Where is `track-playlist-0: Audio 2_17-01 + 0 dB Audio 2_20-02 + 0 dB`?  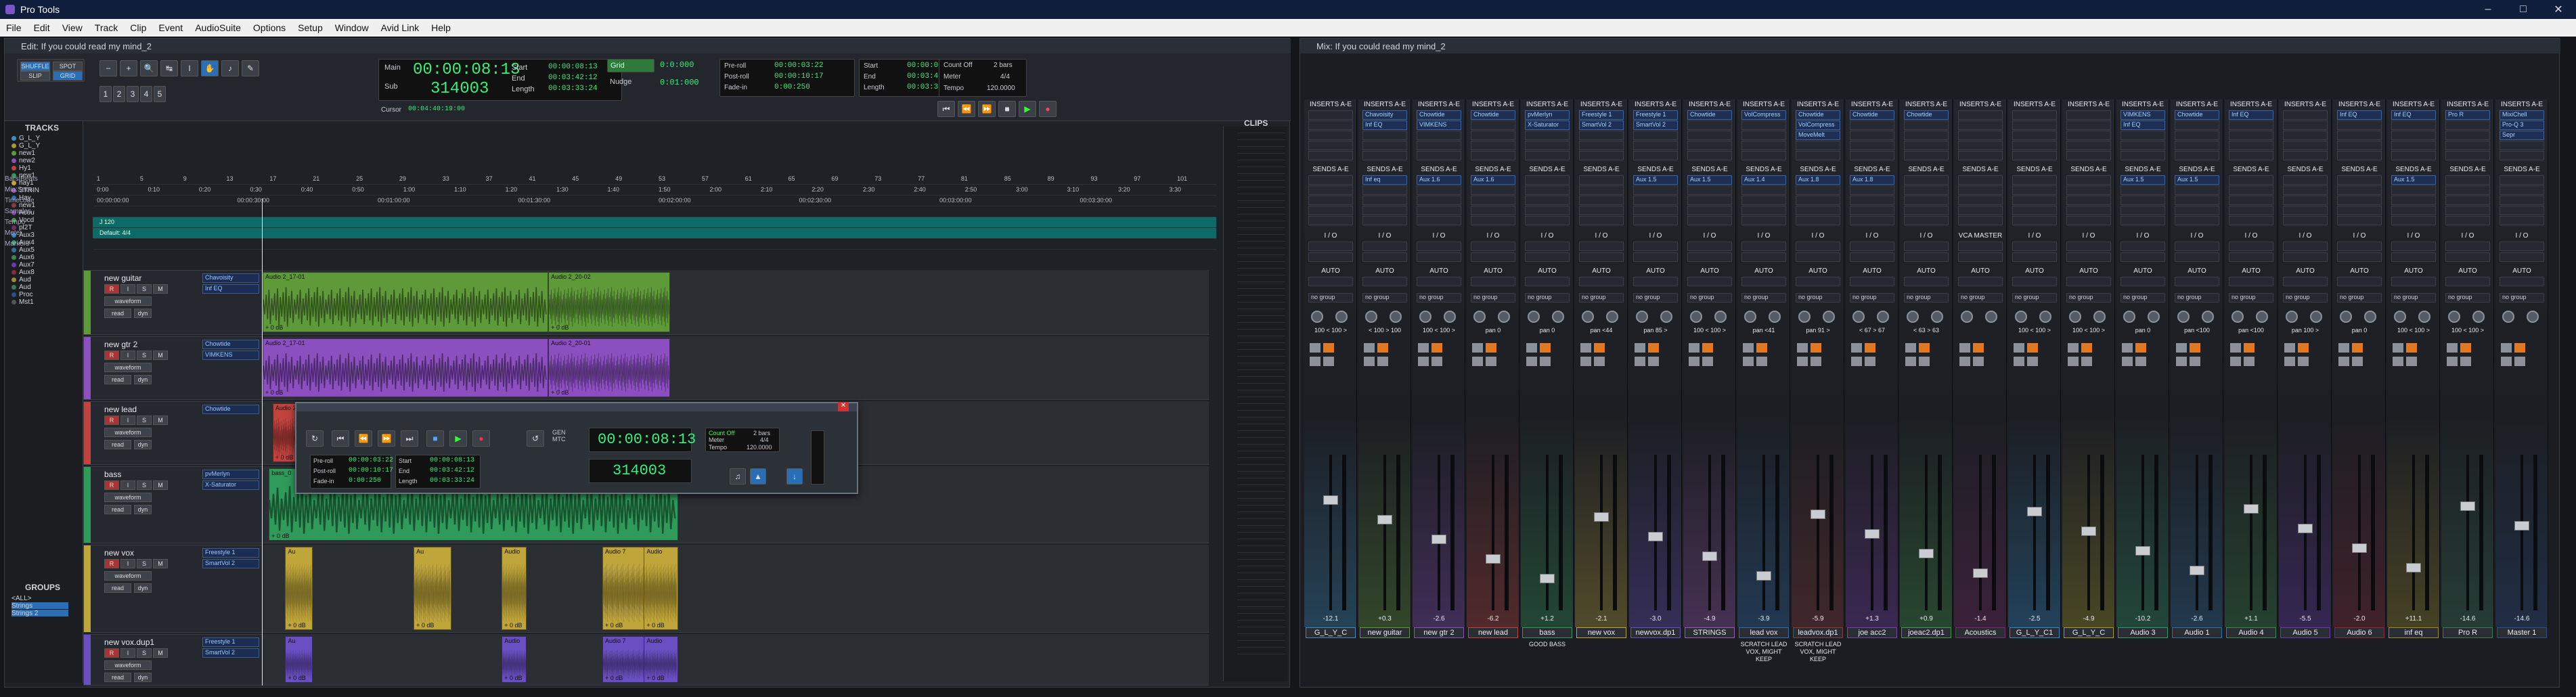 track-playlist-0: Audio 2_17-01 + 0 dB Audio 2_20-02 + 0 dB is located at coordinates (736, 302).